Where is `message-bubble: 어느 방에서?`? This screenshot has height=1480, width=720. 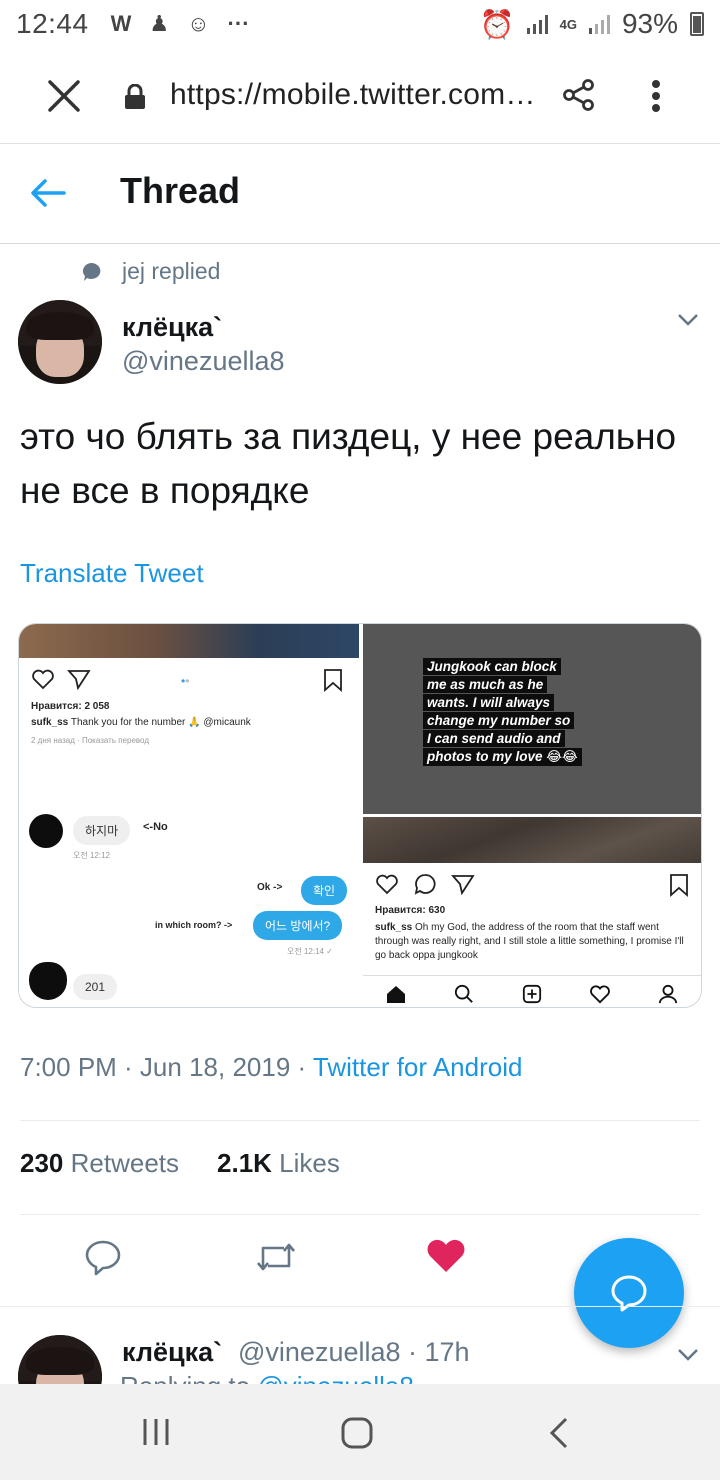
message-bubble: 어느 방에서? is located at coordinates (298, 925).